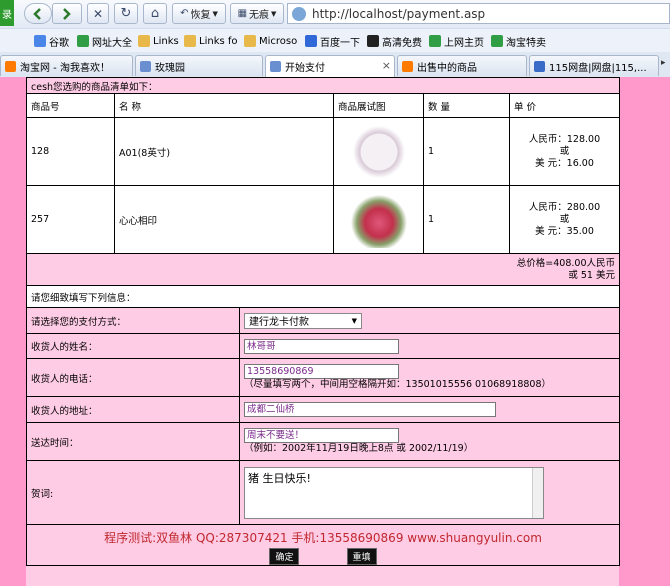  I want to click on price-rmb: 人民币：280.00, so click(564, 207).